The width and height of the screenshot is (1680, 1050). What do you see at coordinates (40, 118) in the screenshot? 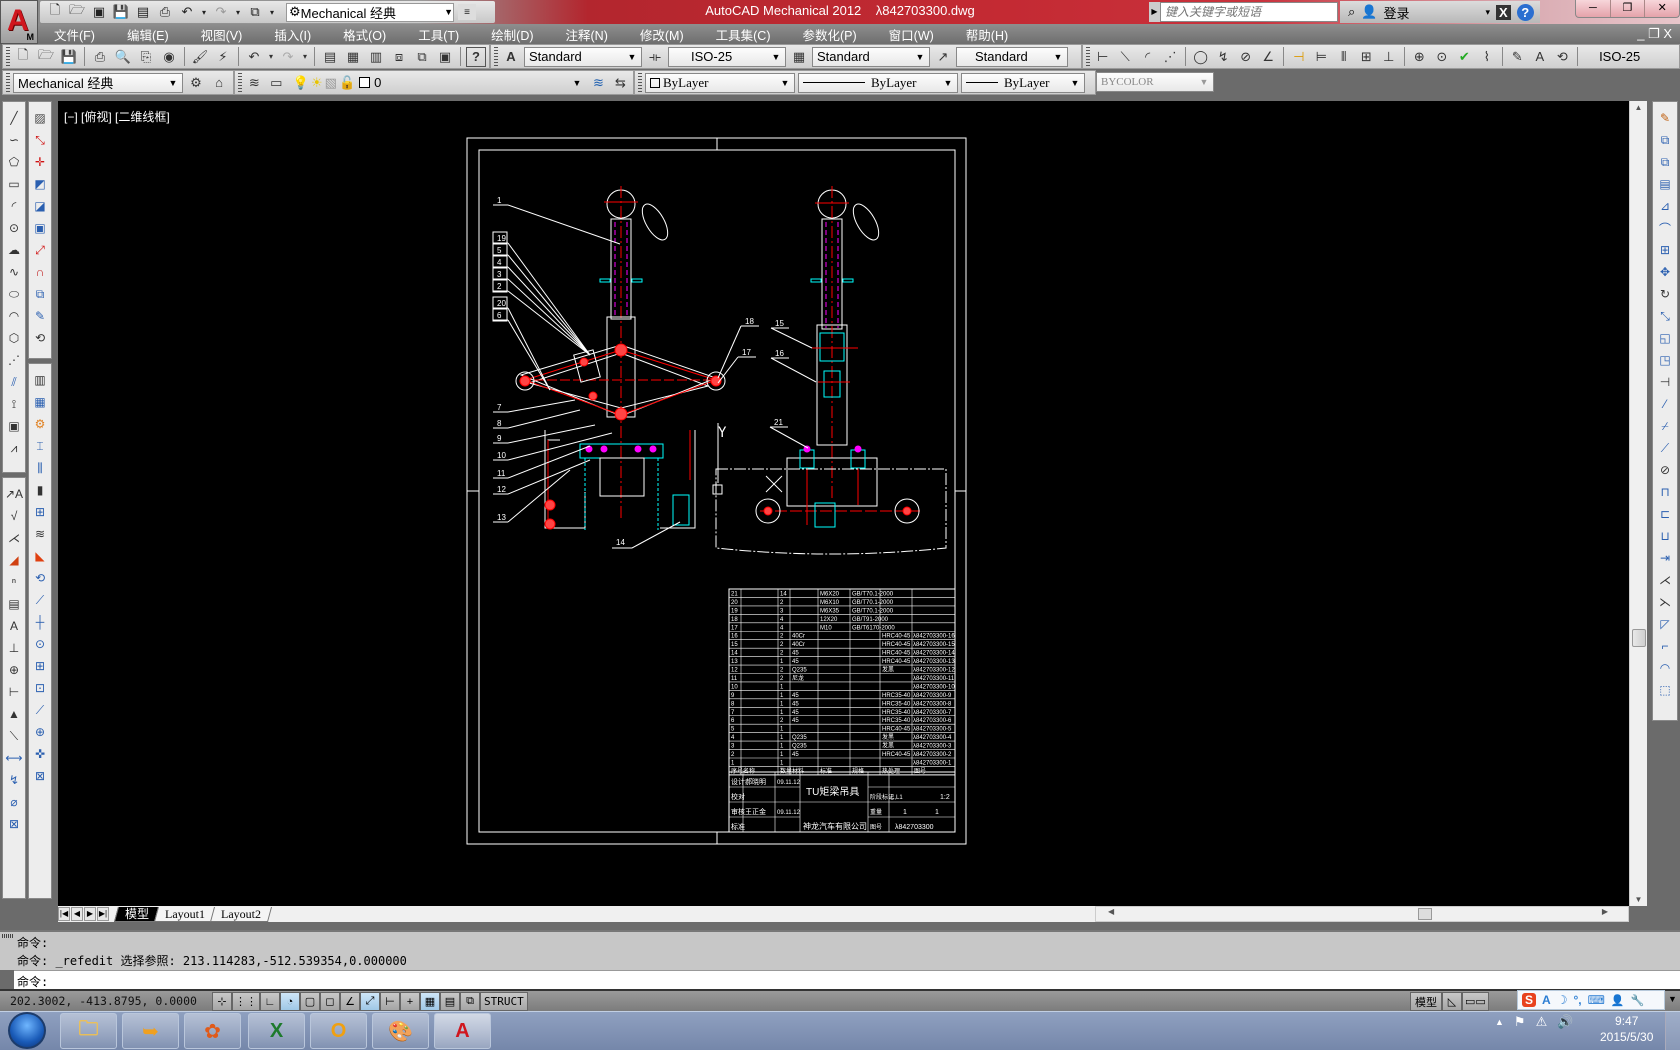
I see `hatch-icon: ▨` at bounding box center [40, 118].